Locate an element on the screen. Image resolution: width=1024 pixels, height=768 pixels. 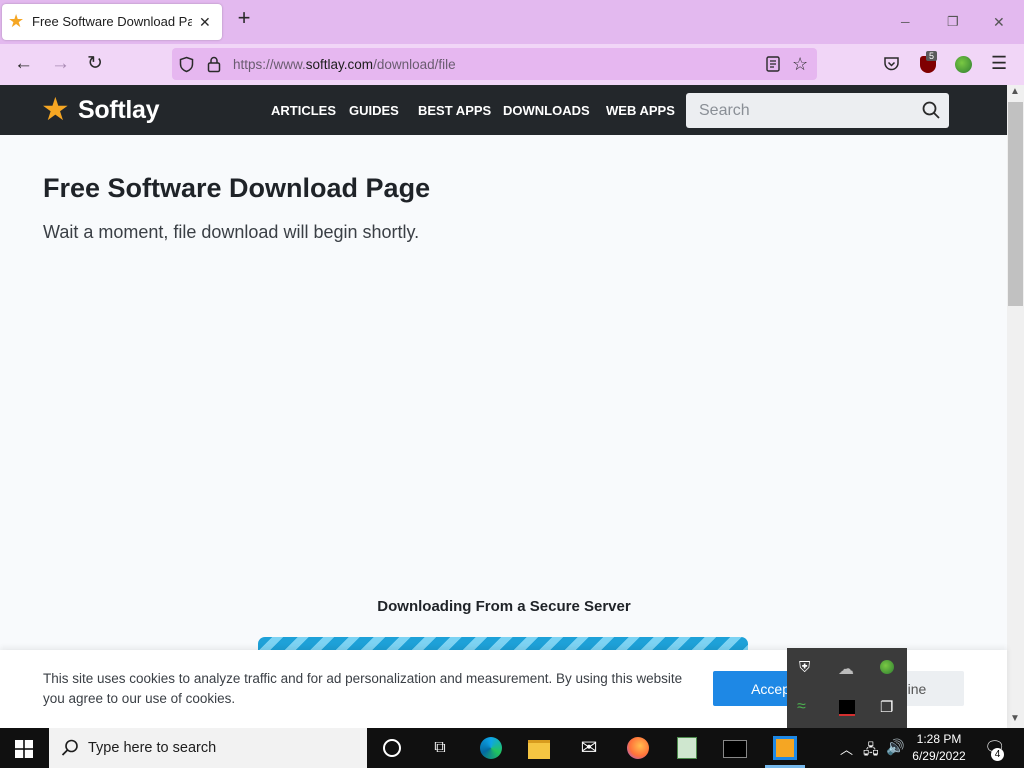
tray-green-app-icon: ≈ is located at coordinates (801, 707).